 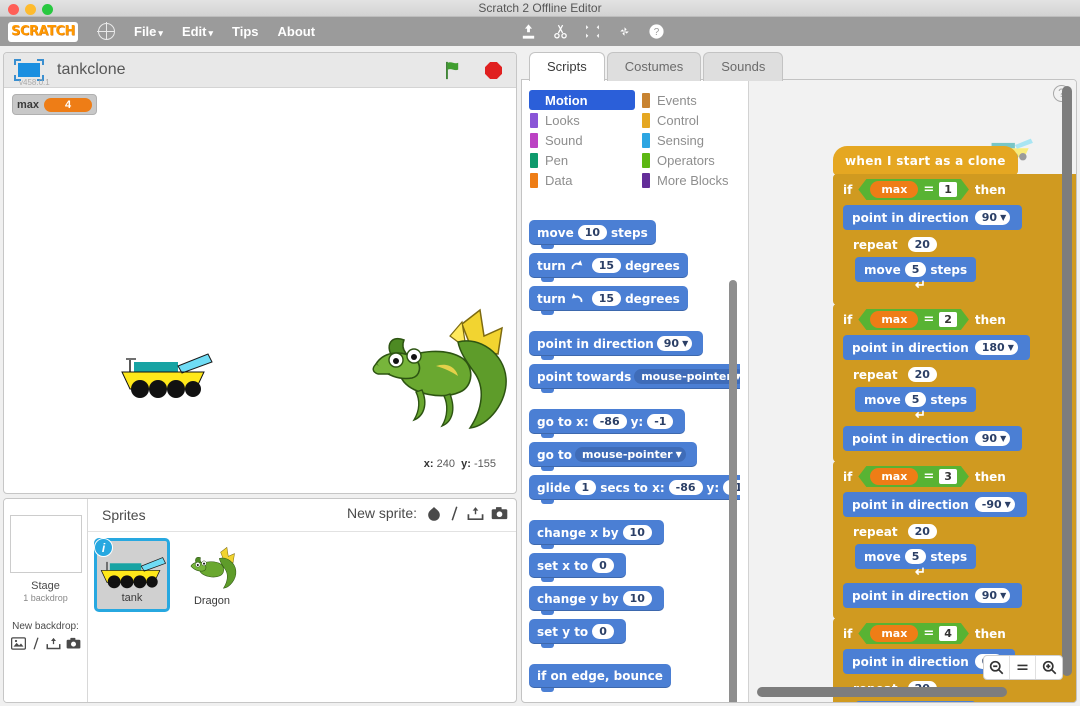 I want to click on camera-backdrop-icon, so click(x=73, y=643).